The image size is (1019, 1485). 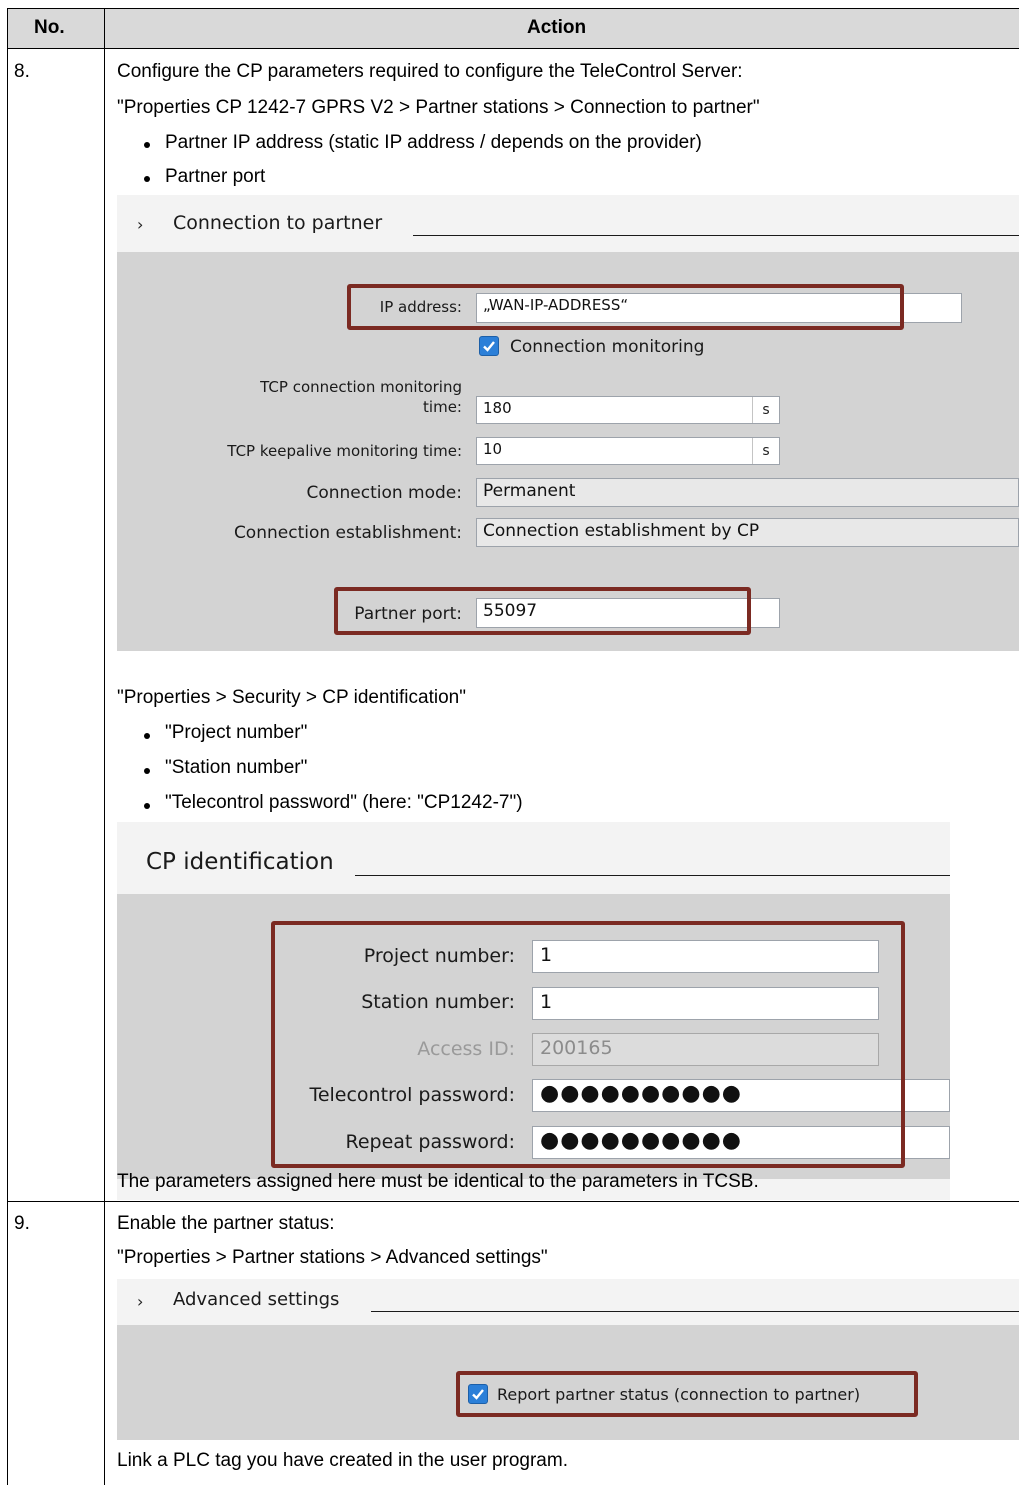 I want to click on checkmark-icon, so click(x=489, y=346).